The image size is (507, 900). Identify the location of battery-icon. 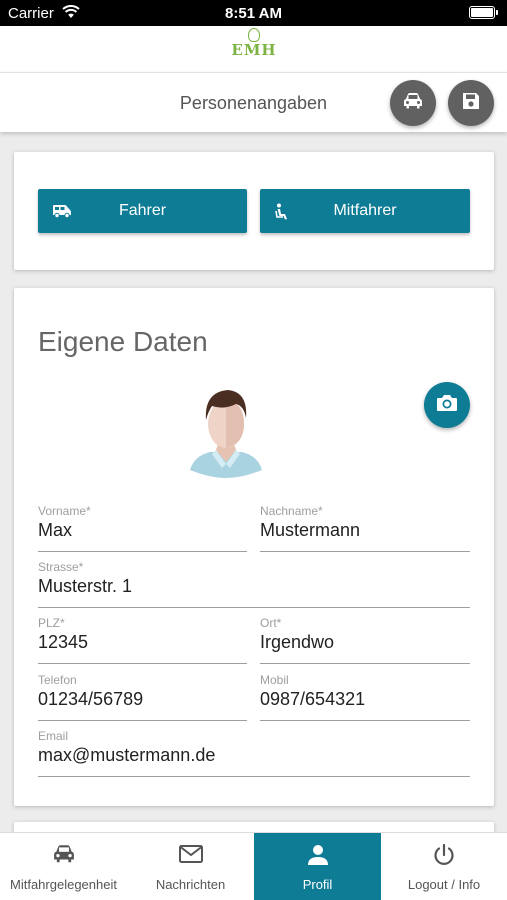
(483, 12).